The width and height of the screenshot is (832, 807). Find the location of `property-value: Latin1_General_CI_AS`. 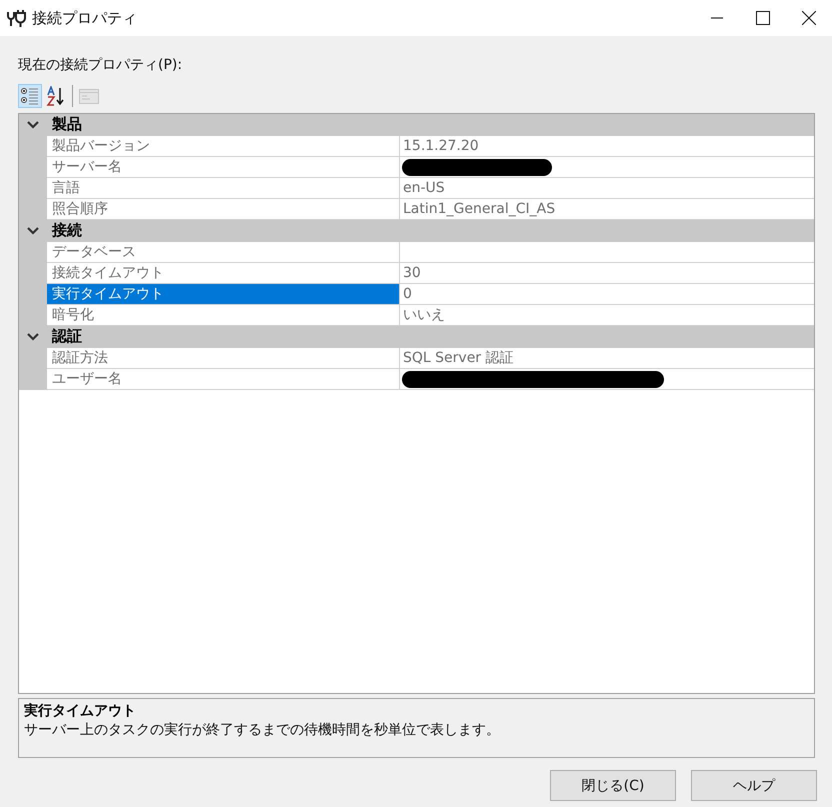

property-value: Latin1_General_CI_AS is located at coordinates (479, 209).